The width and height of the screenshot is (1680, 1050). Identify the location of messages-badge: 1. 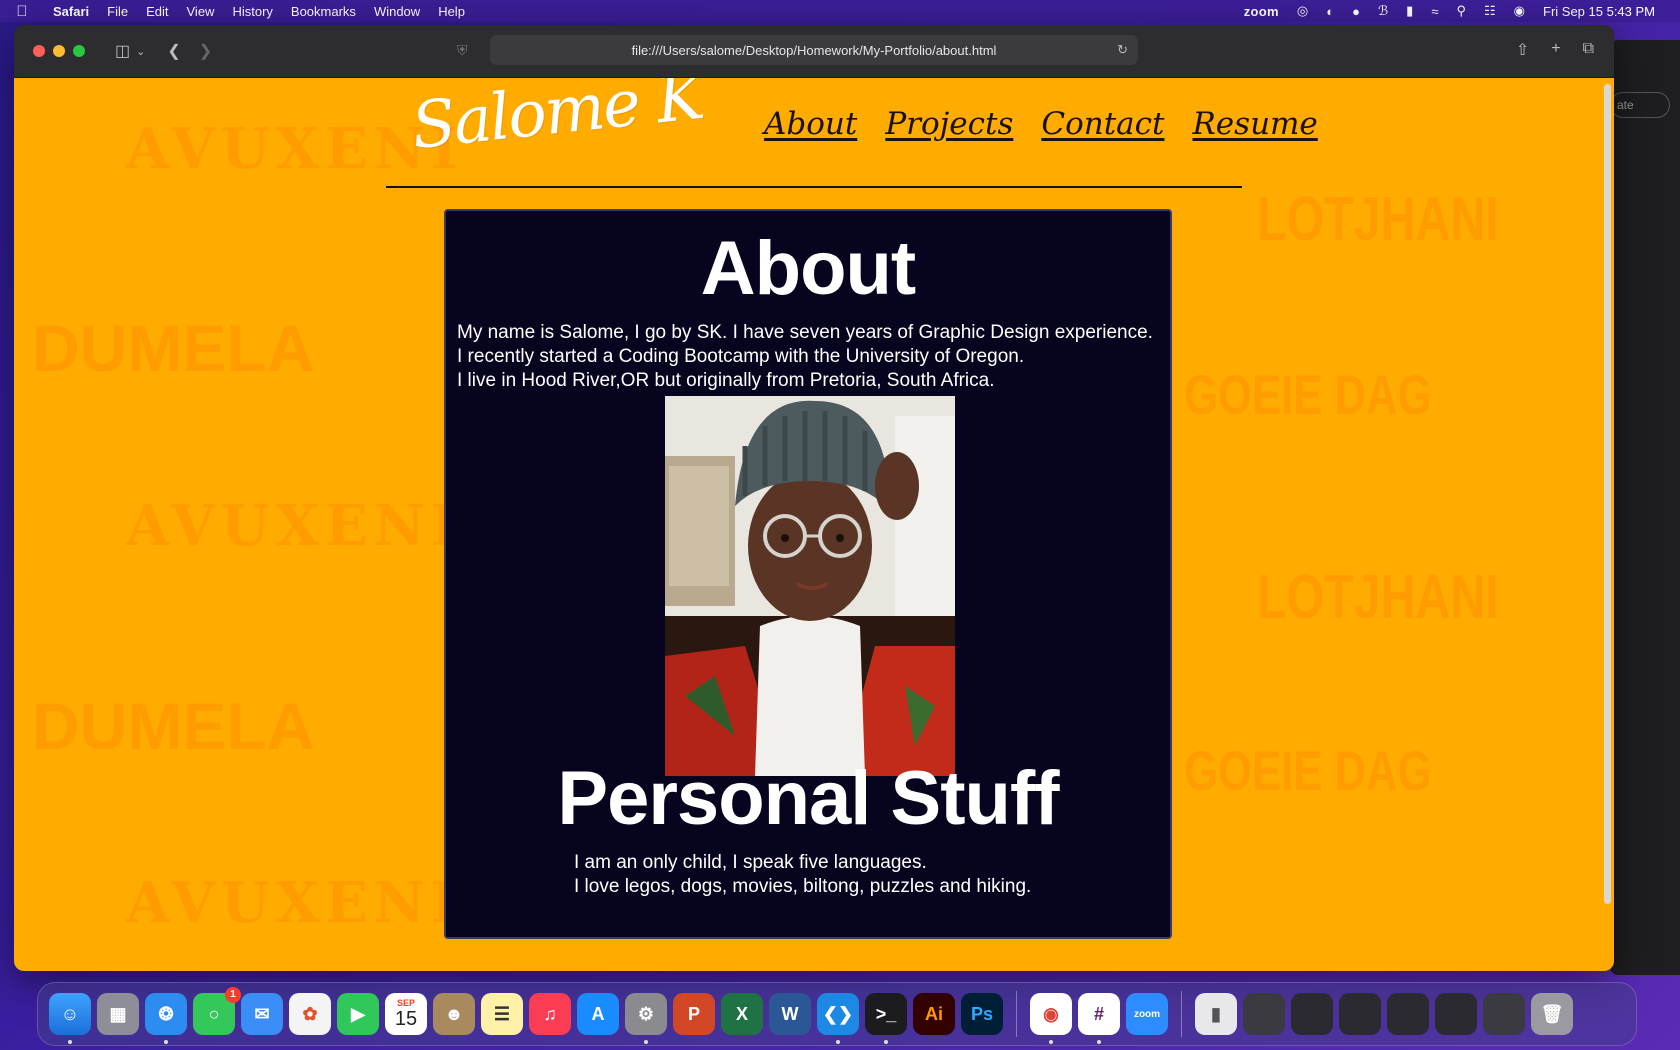
(233, 995).